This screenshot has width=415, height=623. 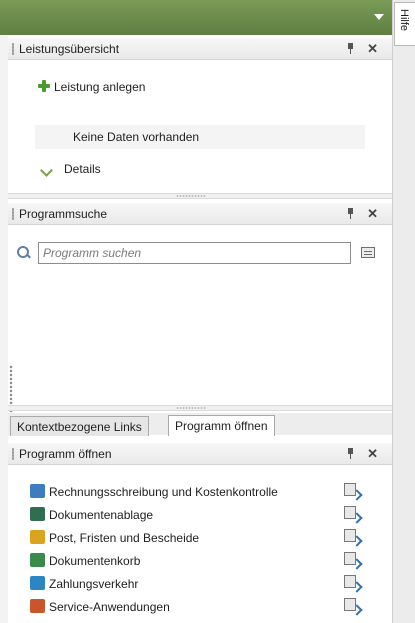 What do you see at coordinates (136, 137) in the screenshot?
I see `empty-state-text: Keine Daten vorhanden` at bounding box center [136, 137].